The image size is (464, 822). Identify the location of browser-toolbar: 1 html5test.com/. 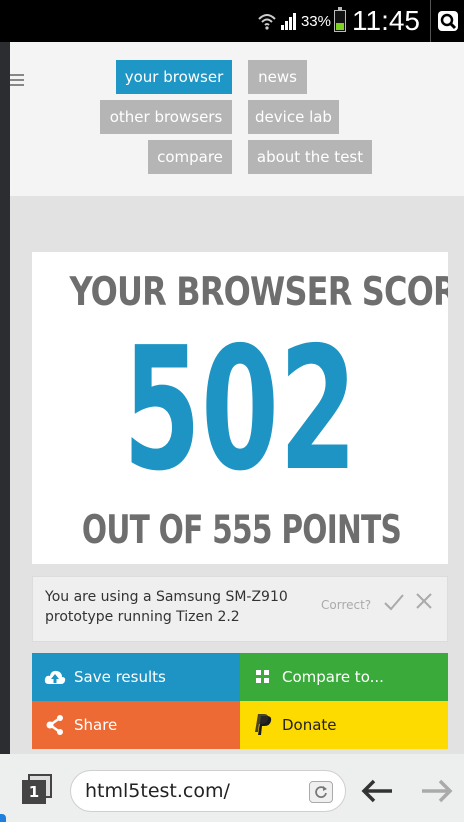
(232, 788).